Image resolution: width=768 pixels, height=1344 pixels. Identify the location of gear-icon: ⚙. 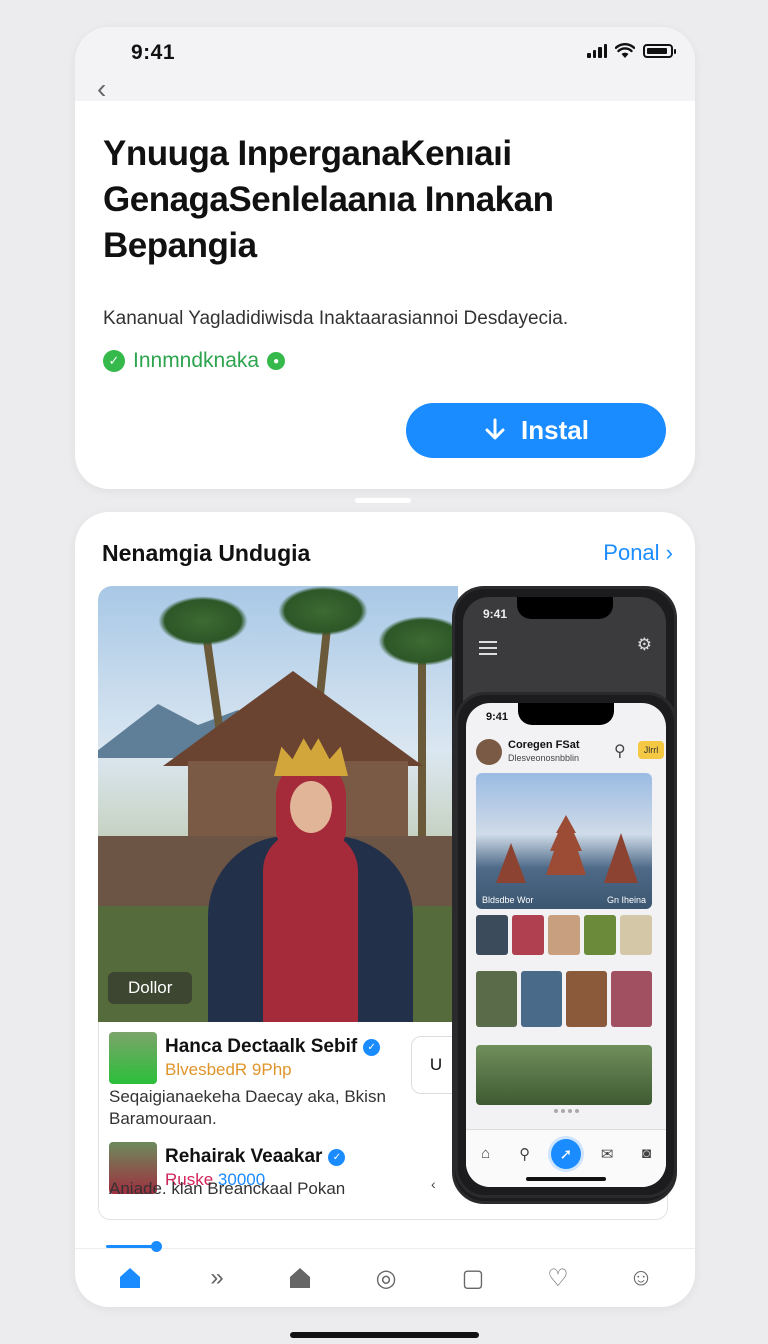
(644, 644).